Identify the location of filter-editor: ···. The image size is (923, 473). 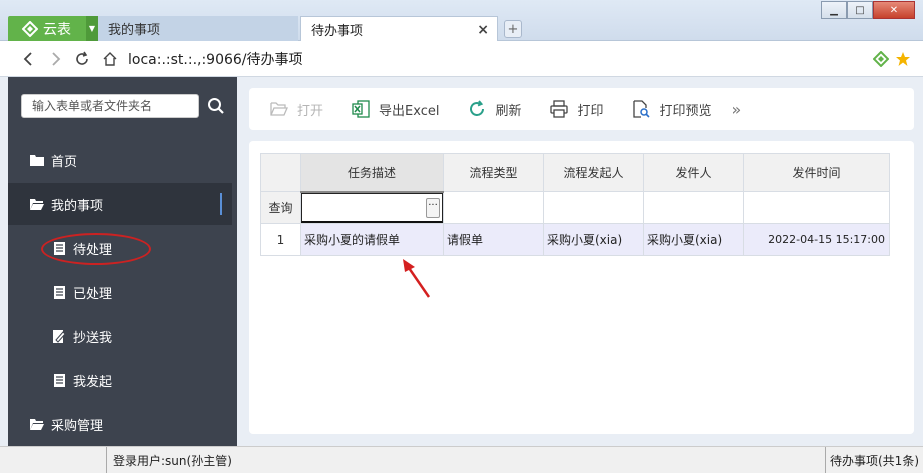
(372, 207).